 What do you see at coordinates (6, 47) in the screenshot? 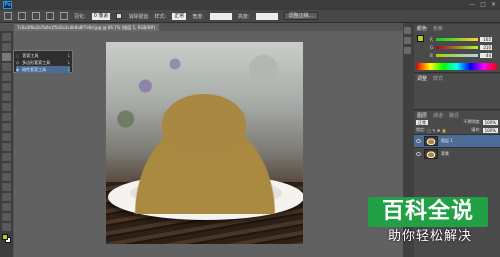
I see `marquee-tool-icon` at bounding box center [6, 47].